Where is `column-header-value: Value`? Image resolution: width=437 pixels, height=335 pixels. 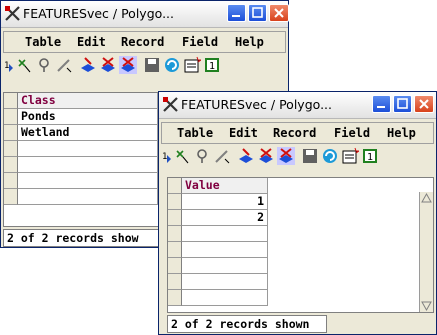
column-header-value: Value is located at coordinates (225, 186).